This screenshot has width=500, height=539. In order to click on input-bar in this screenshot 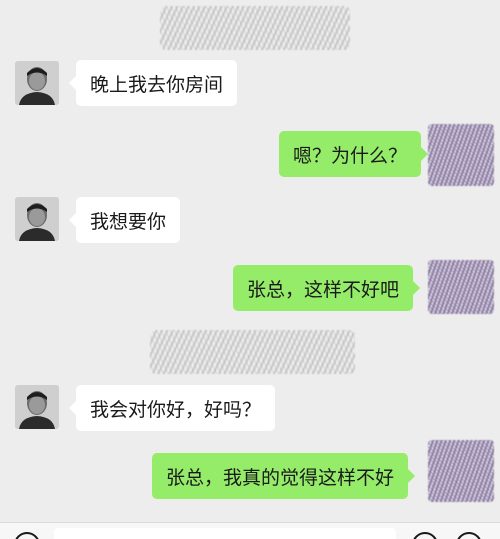, I will do `click(250, 530)`.